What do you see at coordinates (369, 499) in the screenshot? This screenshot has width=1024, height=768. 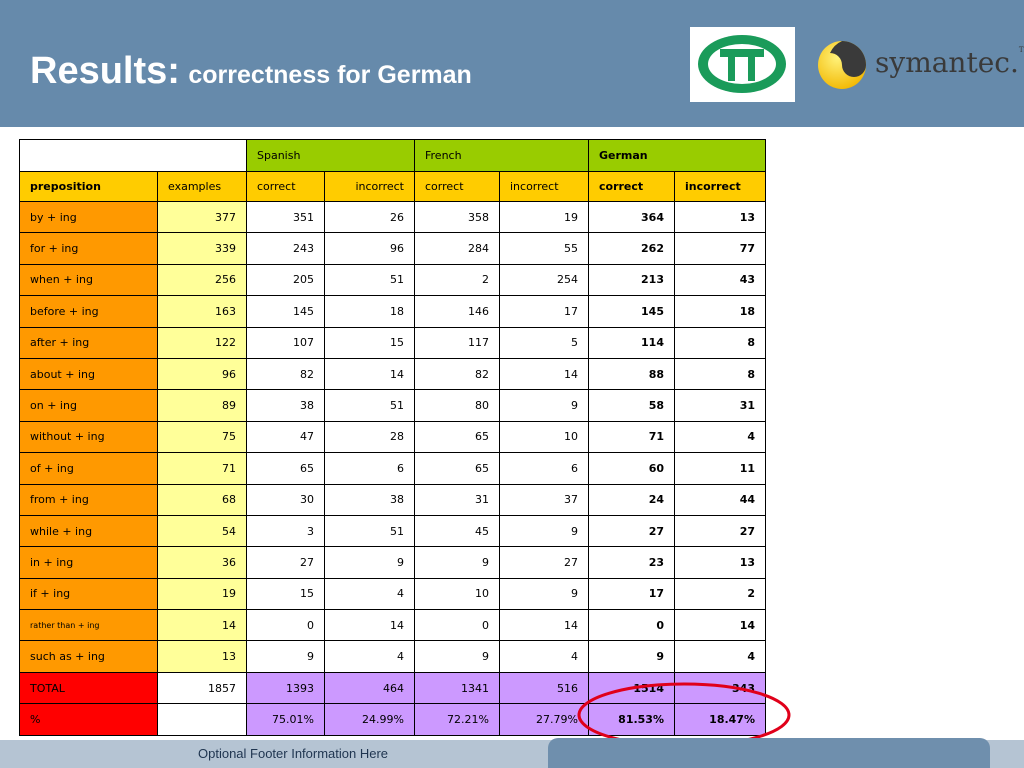 I see `es-incorrect-cell: 38` at bounding box center [369, 499].